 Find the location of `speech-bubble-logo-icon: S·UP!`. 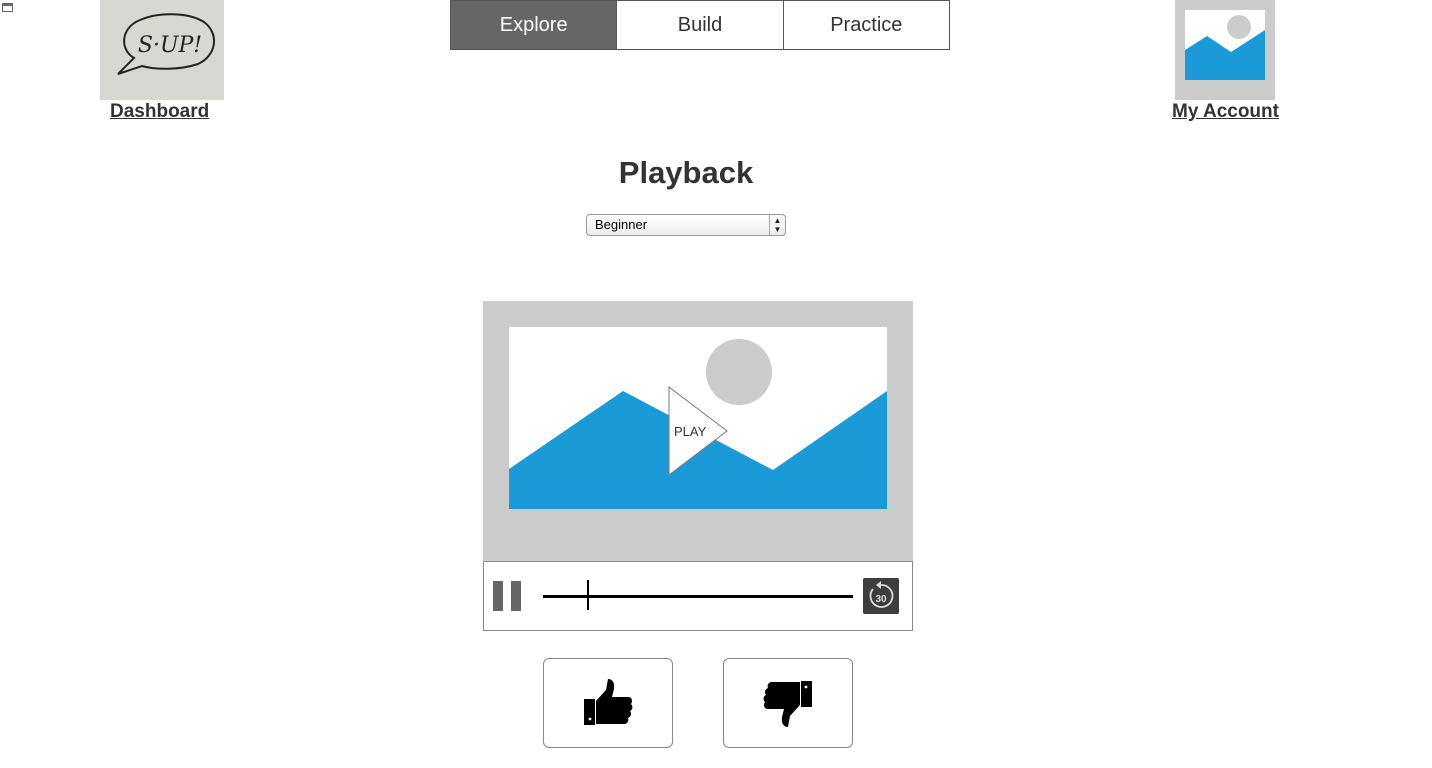

speech-bubble-logo-icon: S·UP! is located at coordinates (162, 50).